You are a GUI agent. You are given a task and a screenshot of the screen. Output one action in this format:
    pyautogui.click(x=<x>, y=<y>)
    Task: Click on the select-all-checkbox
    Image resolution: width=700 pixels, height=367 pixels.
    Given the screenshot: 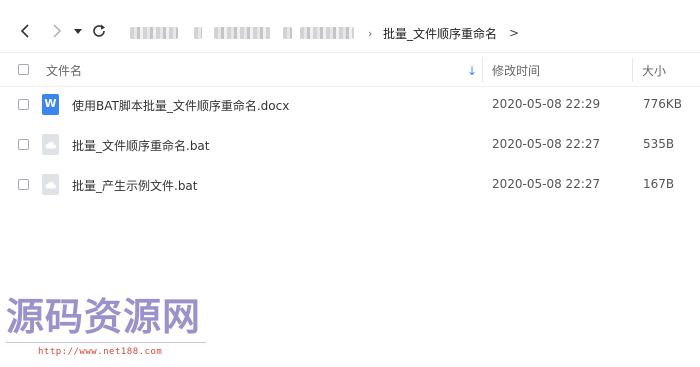 What is the action you would take?
    pyautogui.click(x=23, y=69)
    